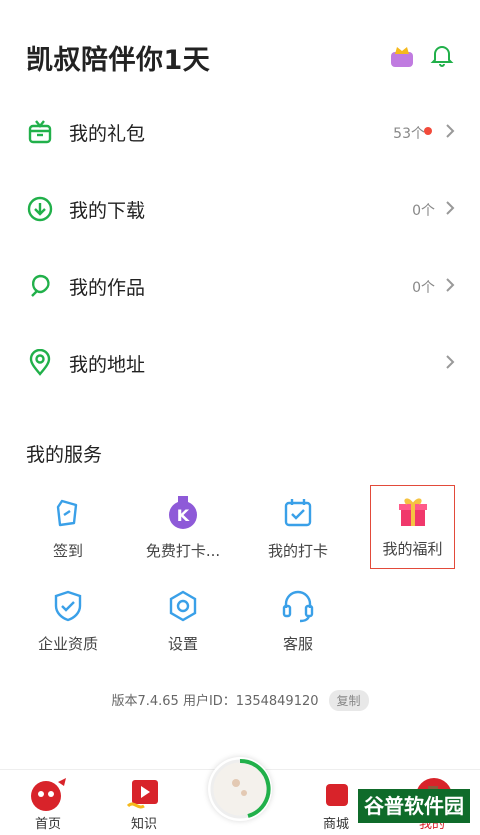  Describe the element at coordinates (107, 211) in the screenshot. I see `menu-item-label: 我的下载` at that location.